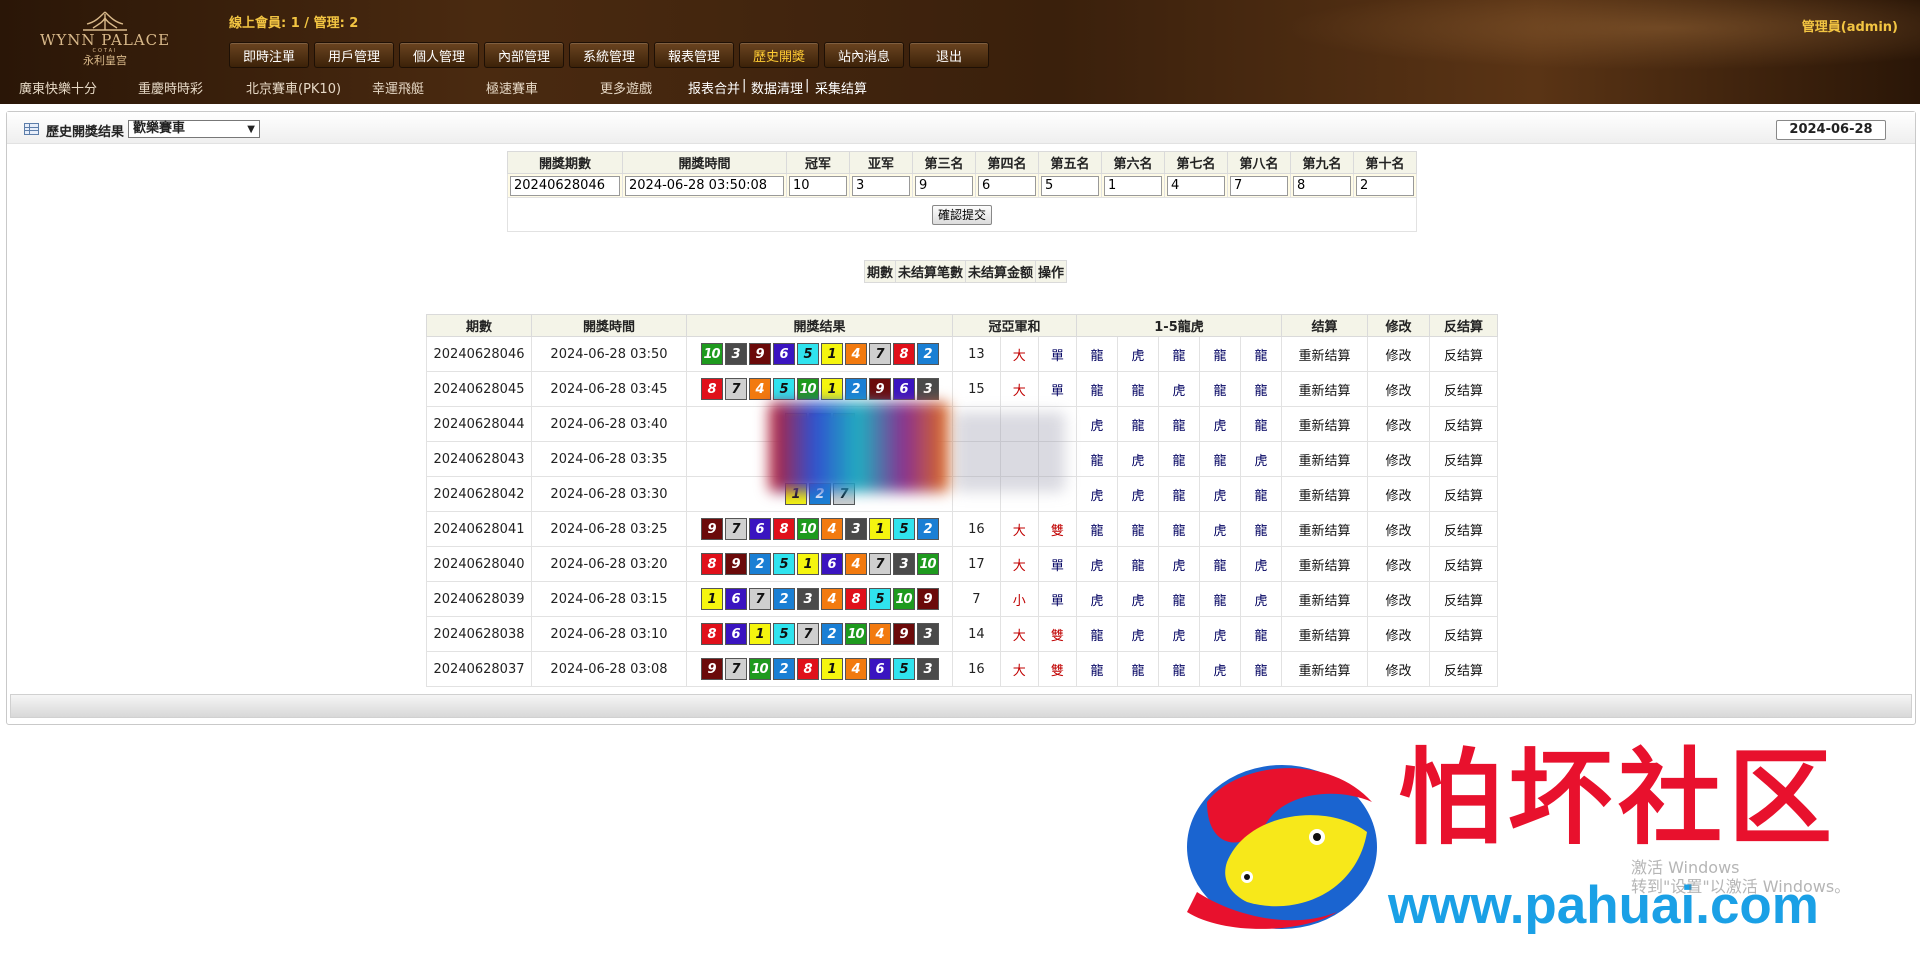 This screenshot has height=953, width=1920. I want to click on nav-logout: 退出, so click(949, 55).